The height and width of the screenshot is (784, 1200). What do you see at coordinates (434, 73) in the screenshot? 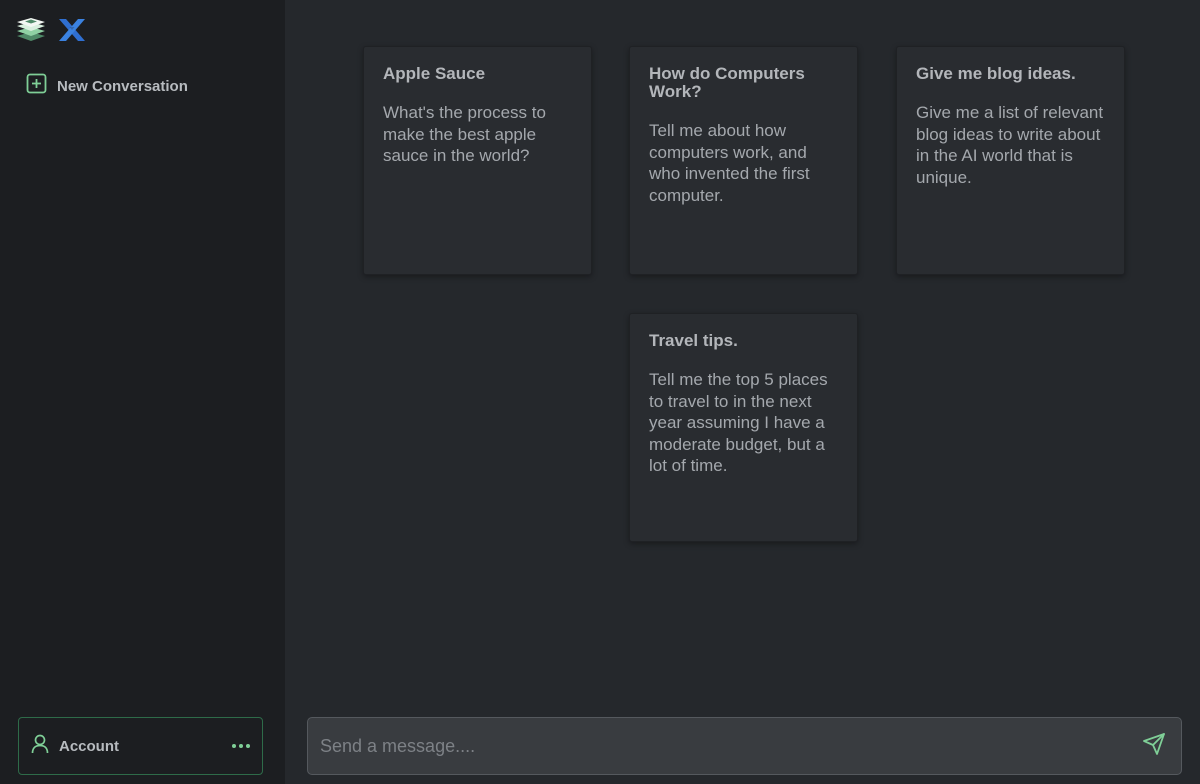
I see `card-title: Apple Sauce` at bounding box center [434, 73].